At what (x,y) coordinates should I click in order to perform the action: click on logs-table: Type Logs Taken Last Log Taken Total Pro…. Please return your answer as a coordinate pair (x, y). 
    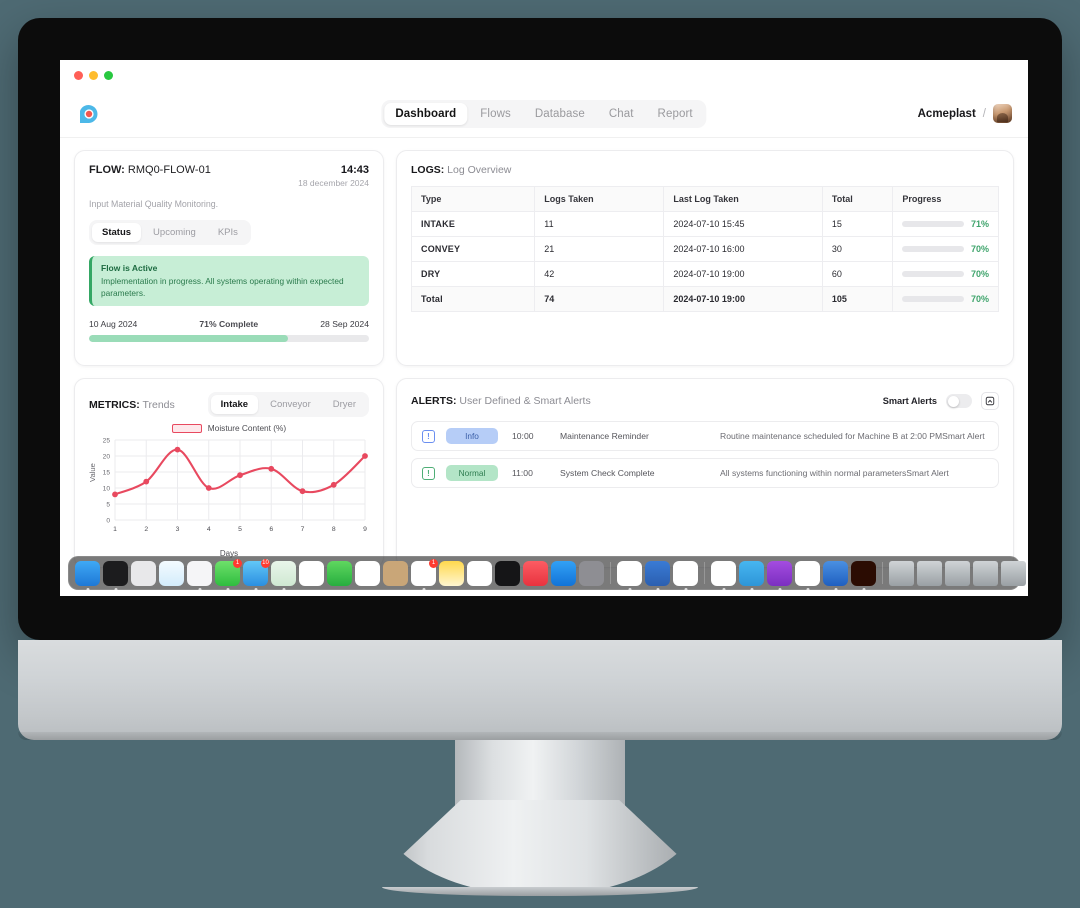
    Looking at the image, I should click on (704, 249).